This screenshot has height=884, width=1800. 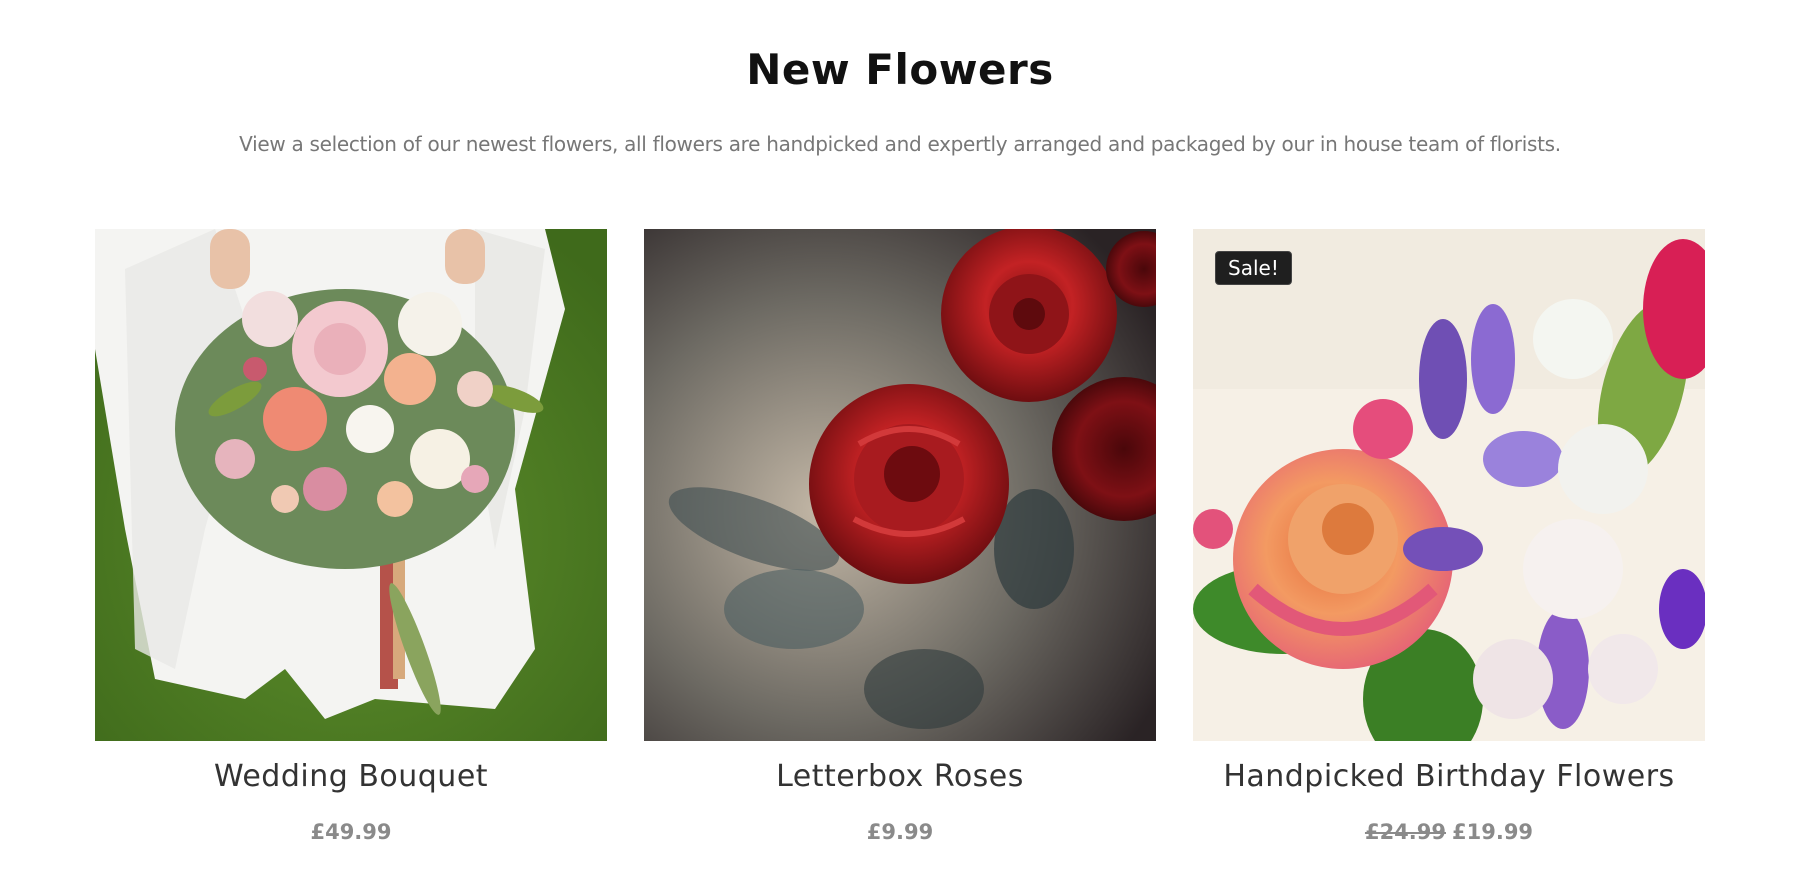 What do you see at coordinates (1405, 832) in the screenshot?
I see `price-original: £24.99` at bounding box center [1405, 832].